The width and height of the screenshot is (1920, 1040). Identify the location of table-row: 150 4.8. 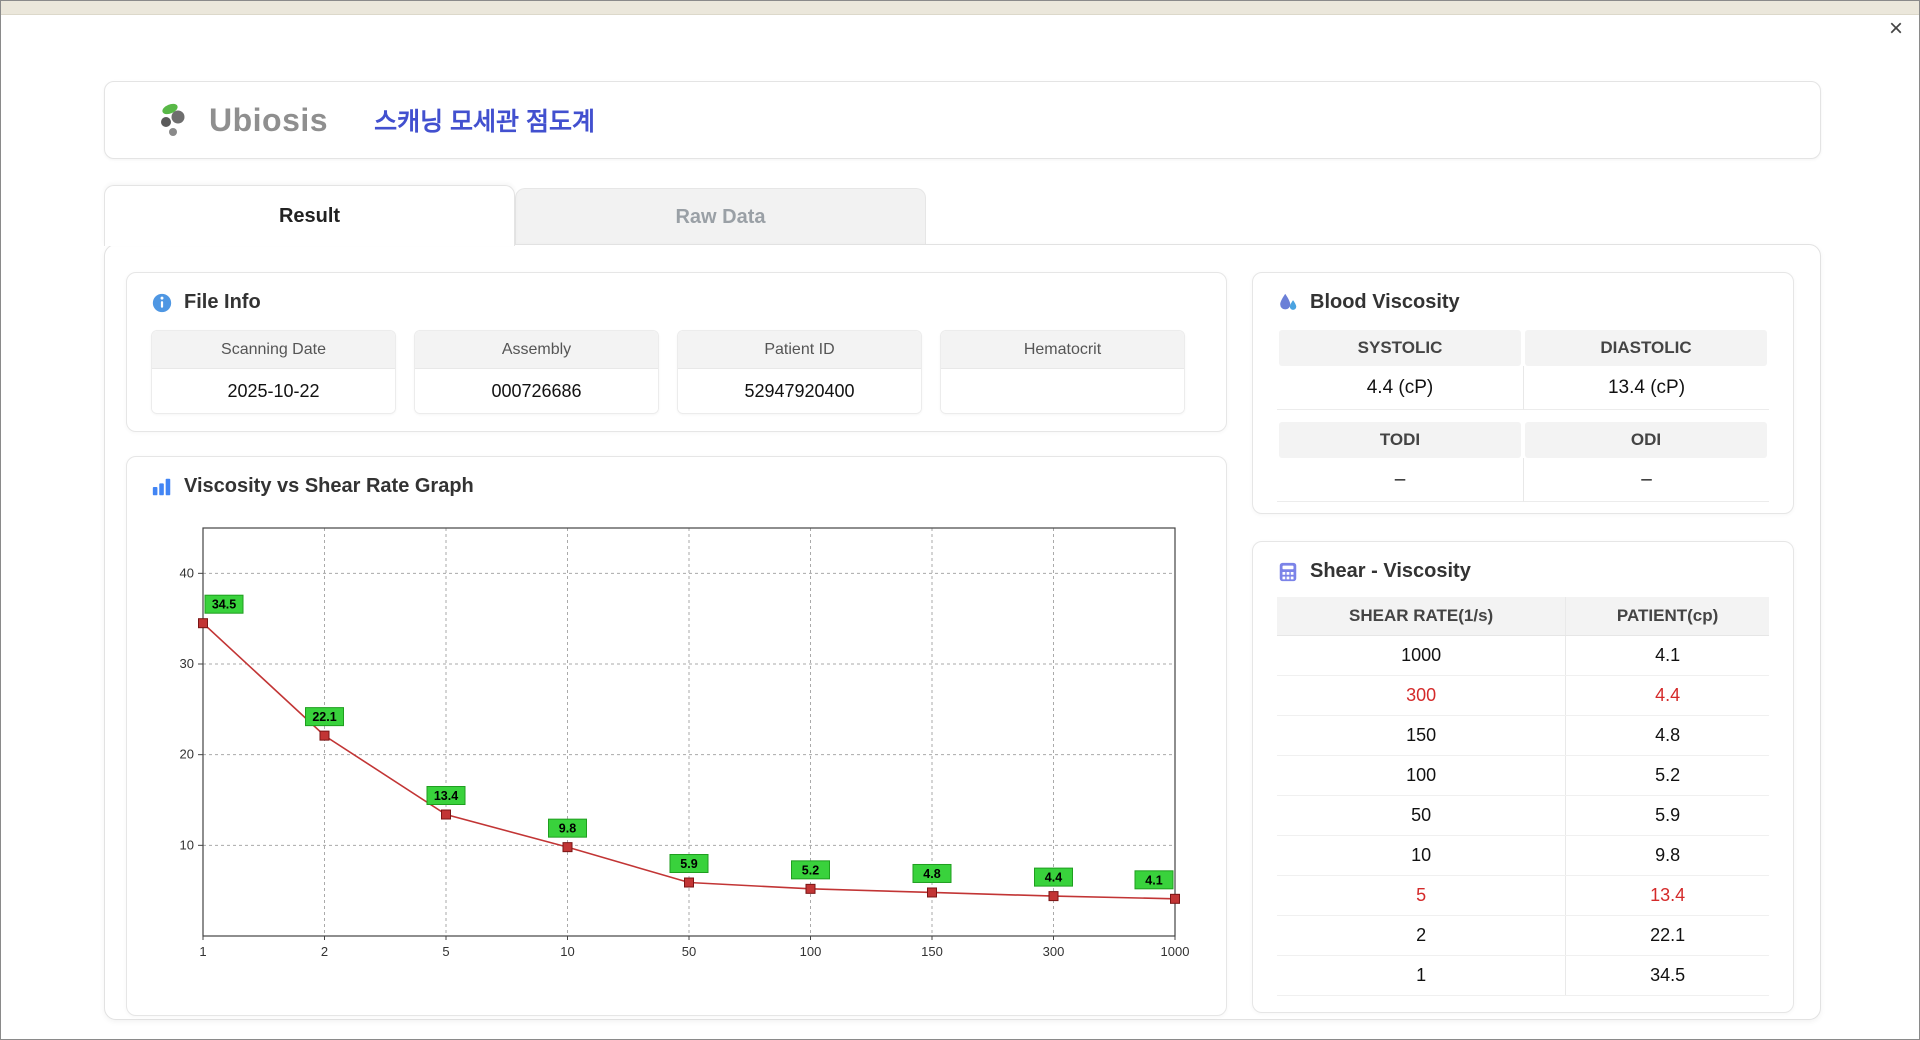
(1523, 735).